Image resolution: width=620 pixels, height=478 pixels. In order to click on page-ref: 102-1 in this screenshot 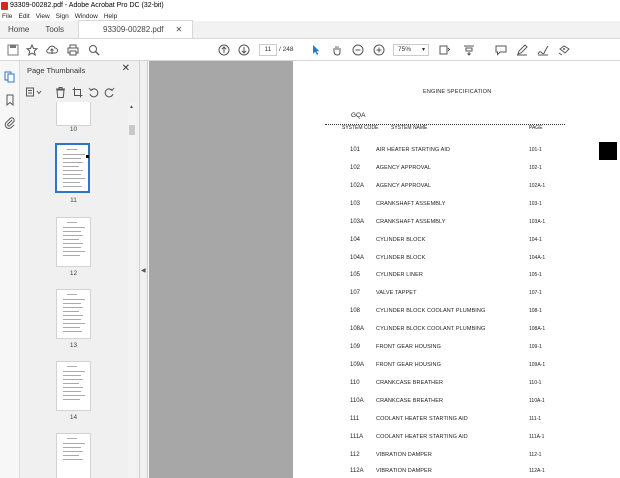, I will do `click(535, 168)`.